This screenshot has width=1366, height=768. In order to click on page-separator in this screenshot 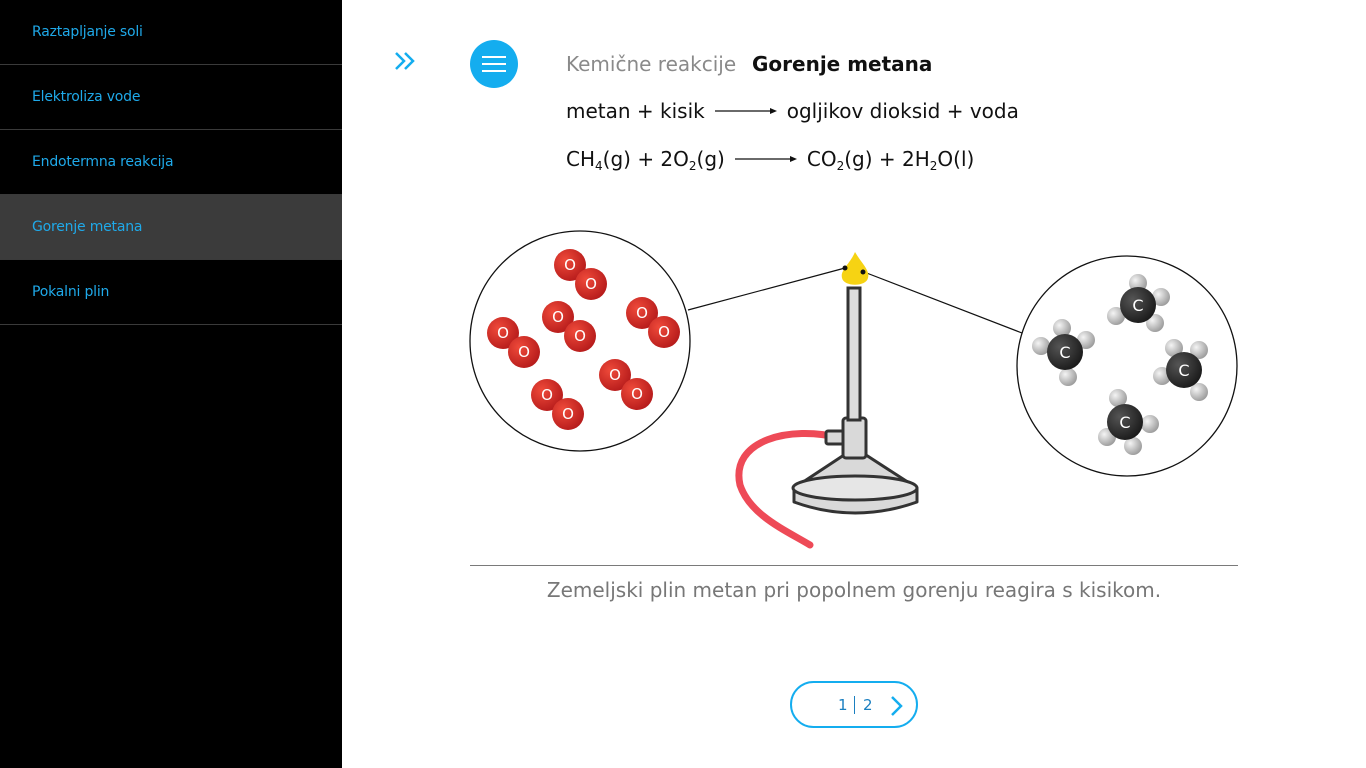, I will do `click(854, 705)`.